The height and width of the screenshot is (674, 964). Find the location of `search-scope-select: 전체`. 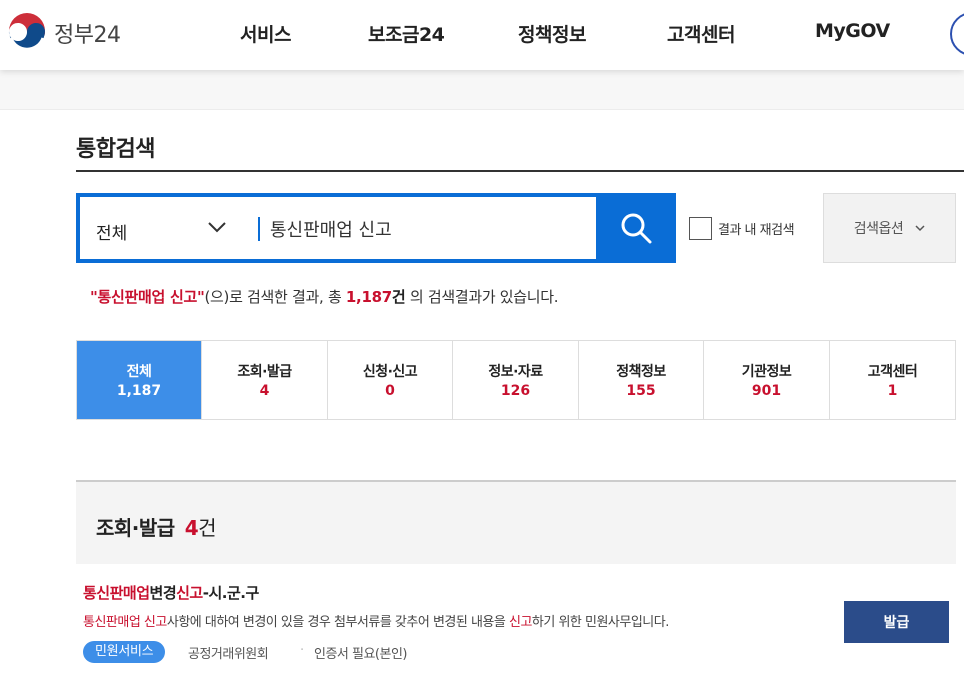

search-scope-select: 전체 is located at coordinates (111, 231).